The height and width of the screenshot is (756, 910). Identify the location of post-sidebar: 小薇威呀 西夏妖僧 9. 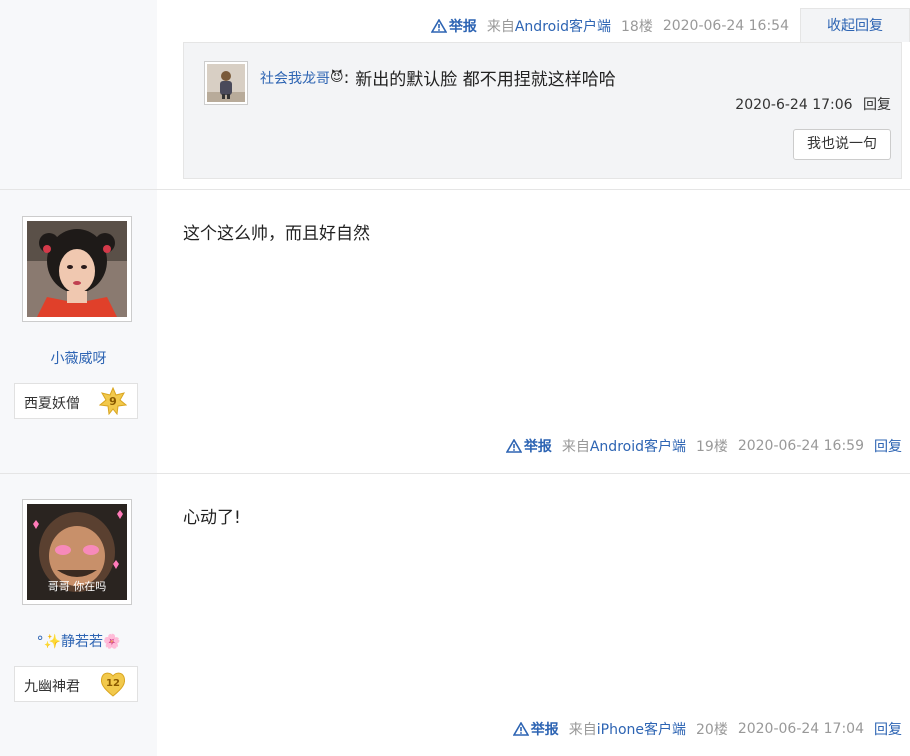
(78, 331).